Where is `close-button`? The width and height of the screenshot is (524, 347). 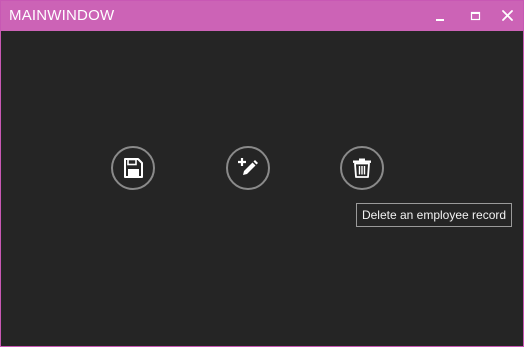
close-button is located at coordinates (508, 16).